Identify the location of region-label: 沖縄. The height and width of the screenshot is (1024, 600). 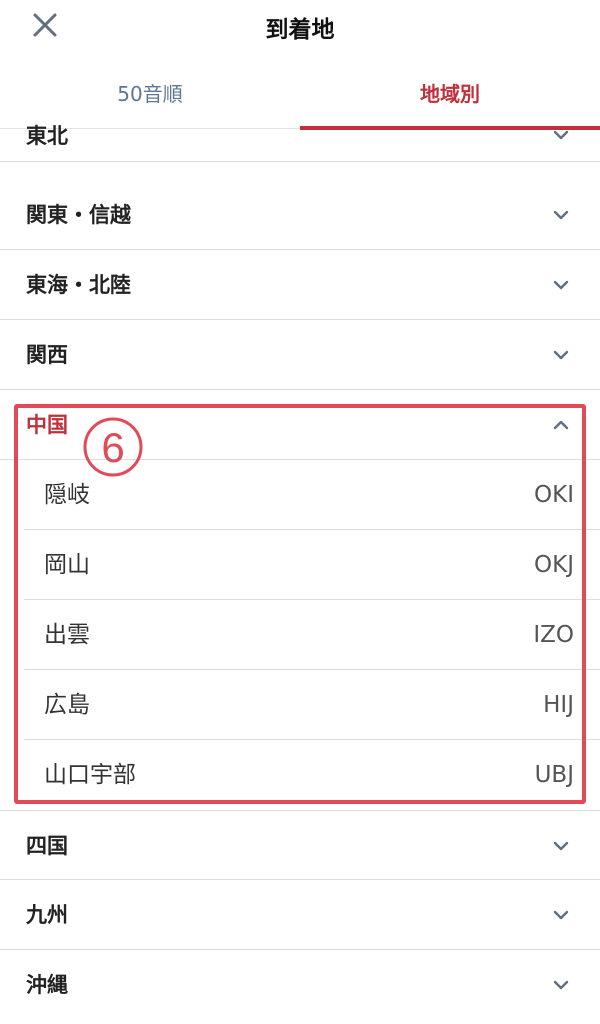
(47, 985).